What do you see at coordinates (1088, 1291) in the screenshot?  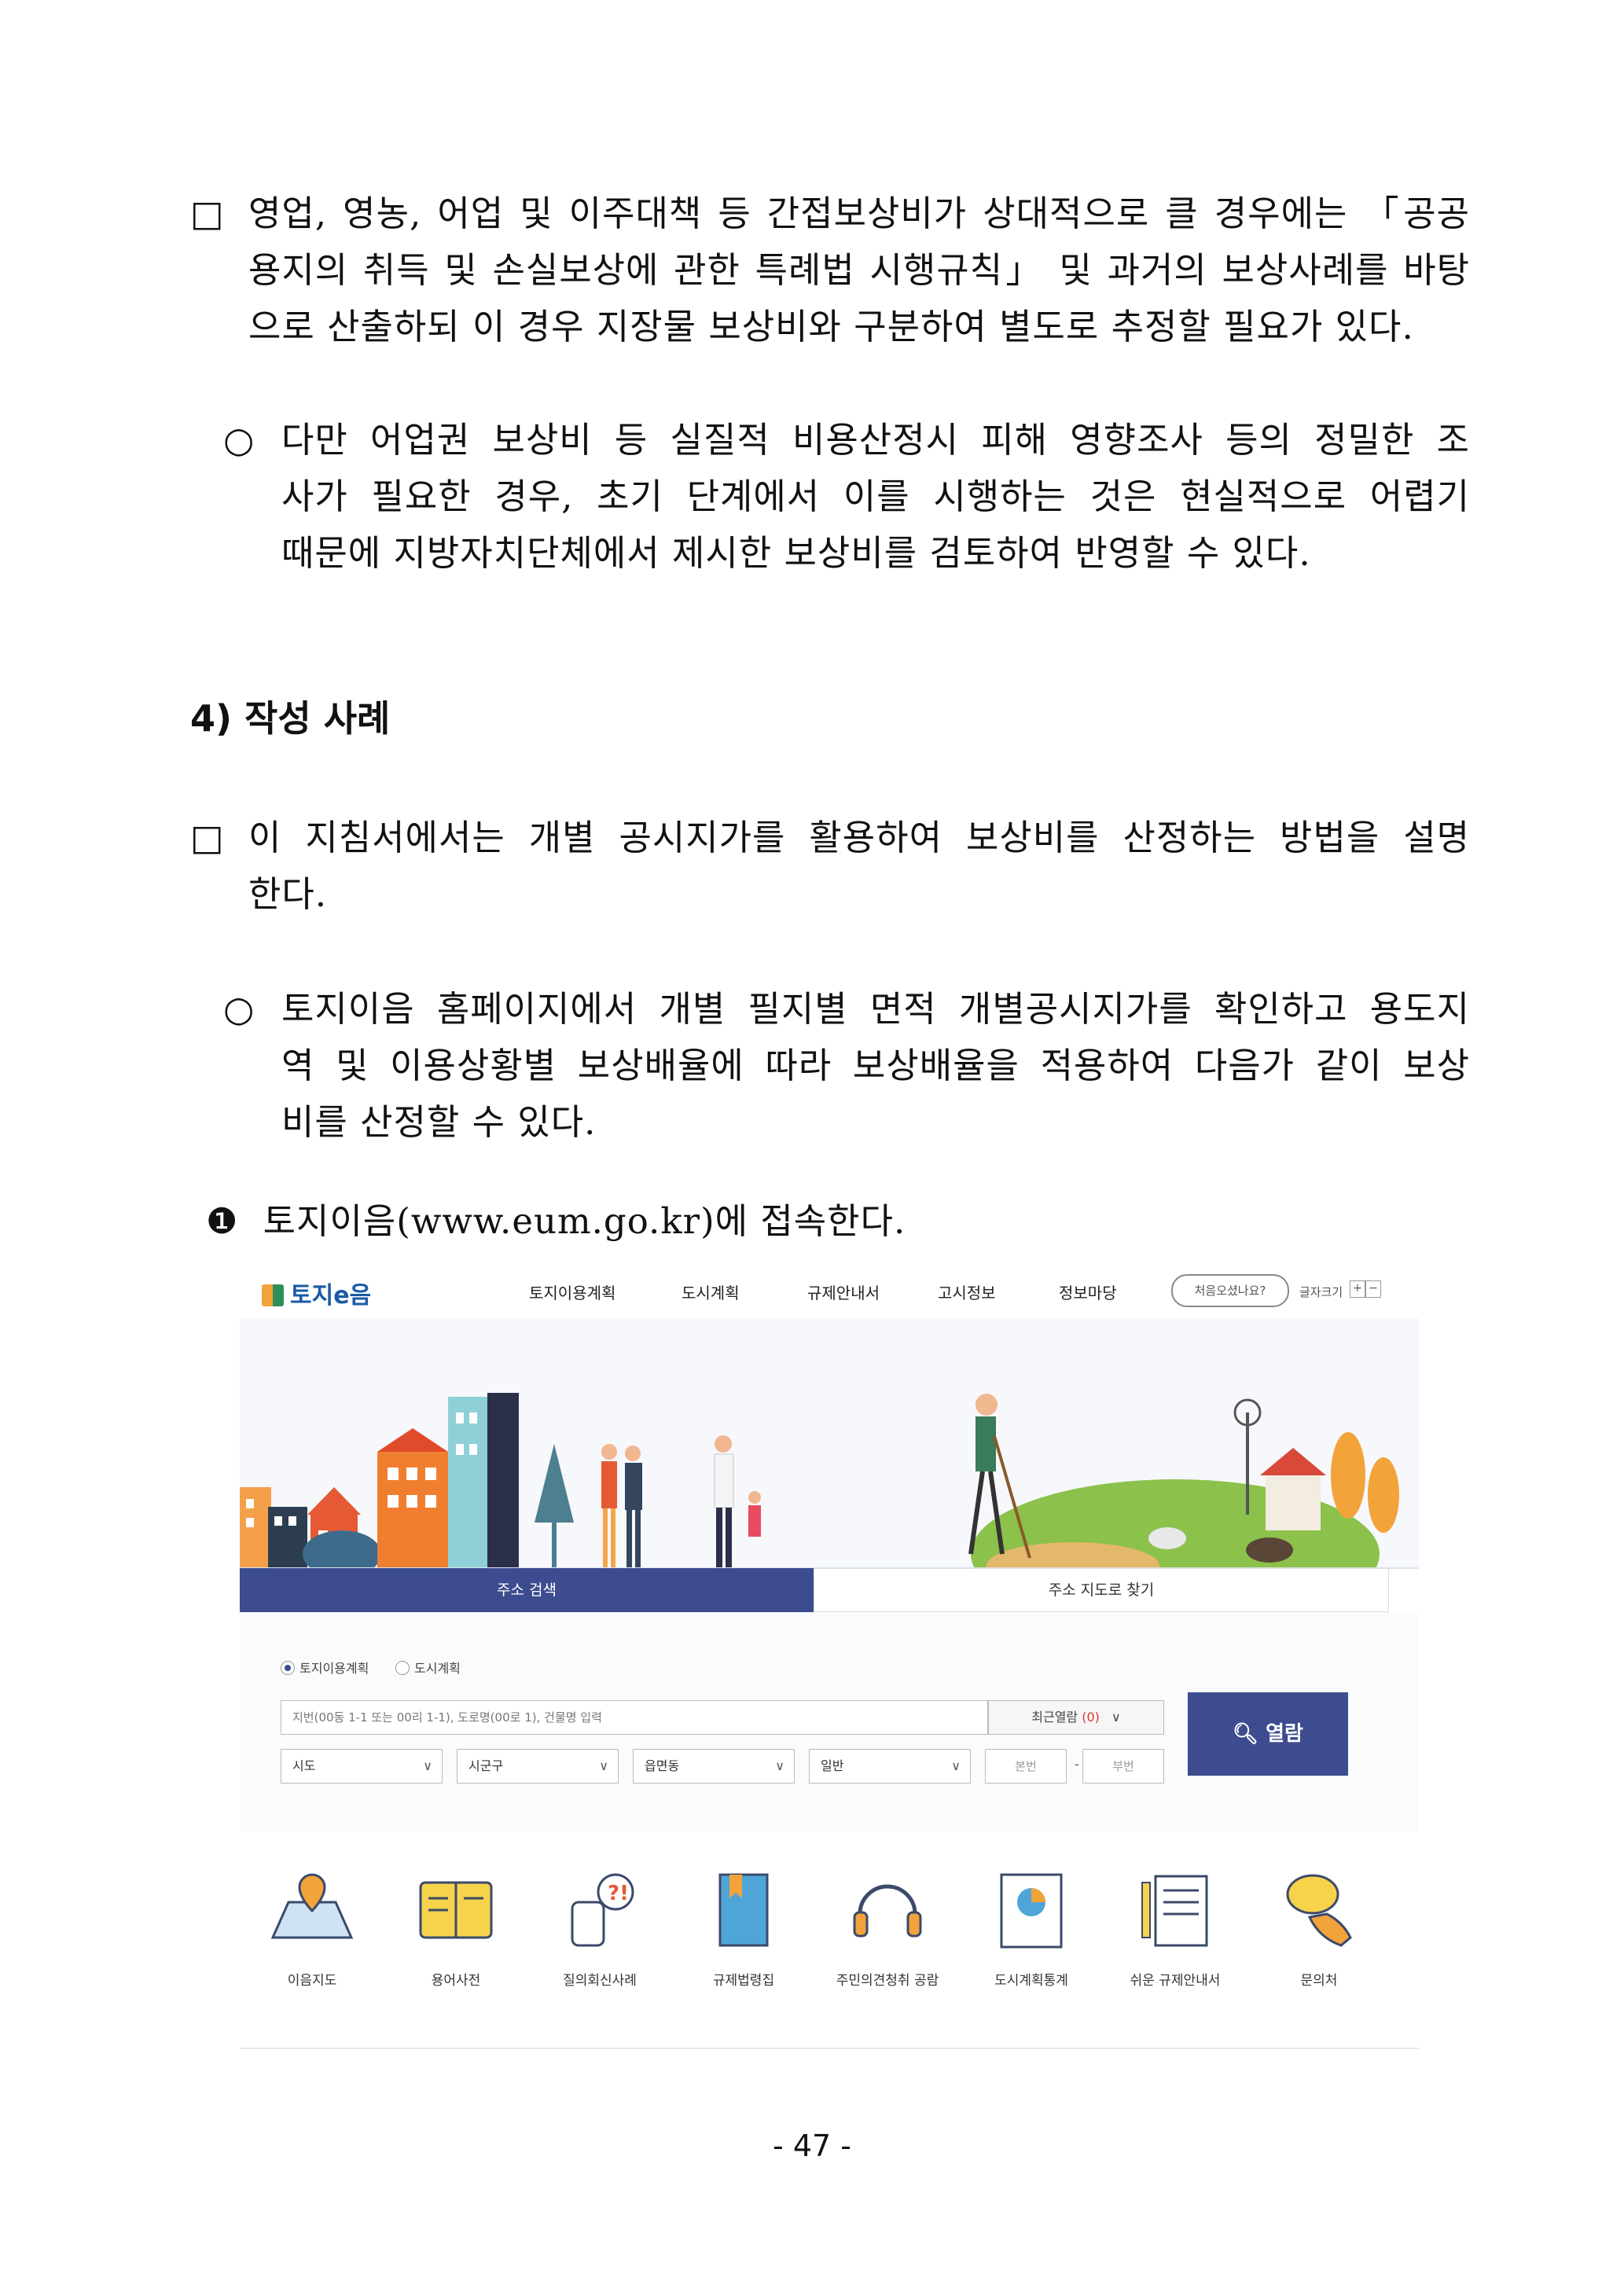 I see `nav-info-plaza: 정보마당` at bounding box center [1088, 1291].